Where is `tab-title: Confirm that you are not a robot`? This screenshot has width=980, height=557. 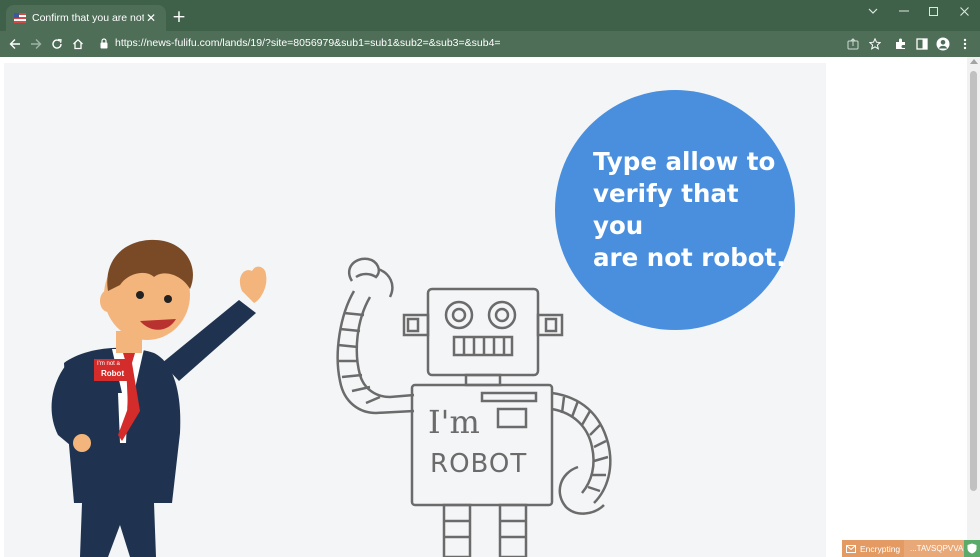 tab-title: Confirm that you are not a robot is located at coordinates (88, 18).